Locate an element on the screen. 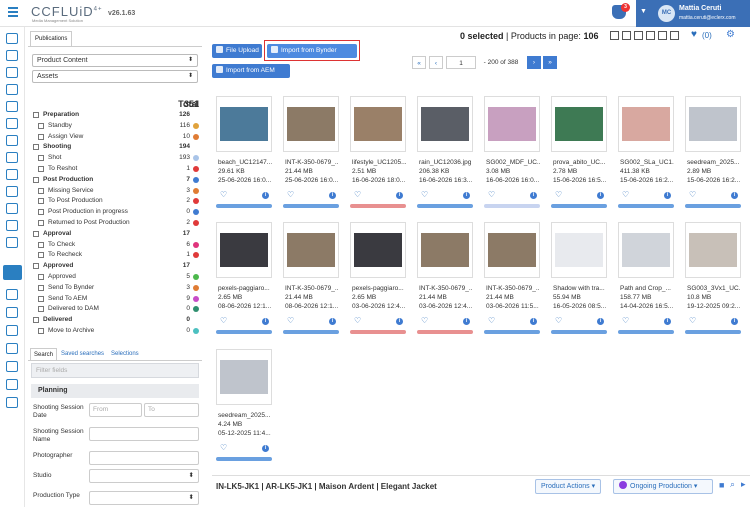 Image resolution: width=750 pixels, height=507 pixels. status-row: Preparation 126 is located at coordinates (116, 115).